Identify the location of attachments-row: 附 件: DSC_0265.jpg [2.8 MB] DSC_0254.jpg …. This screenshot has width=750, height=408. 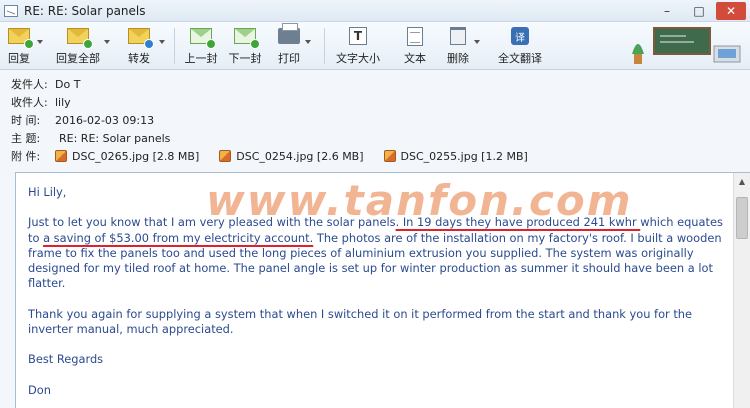
(279, 156).